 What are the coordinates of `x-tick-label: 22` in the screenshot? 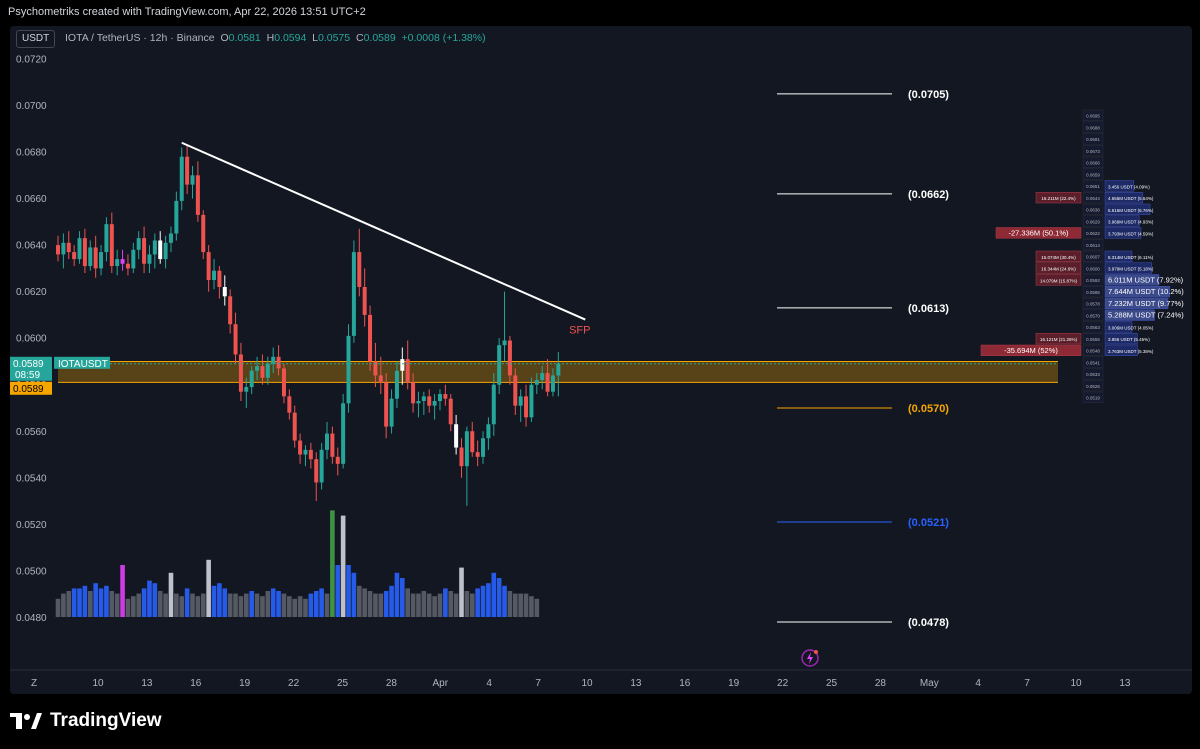 It's located at (294, 683).